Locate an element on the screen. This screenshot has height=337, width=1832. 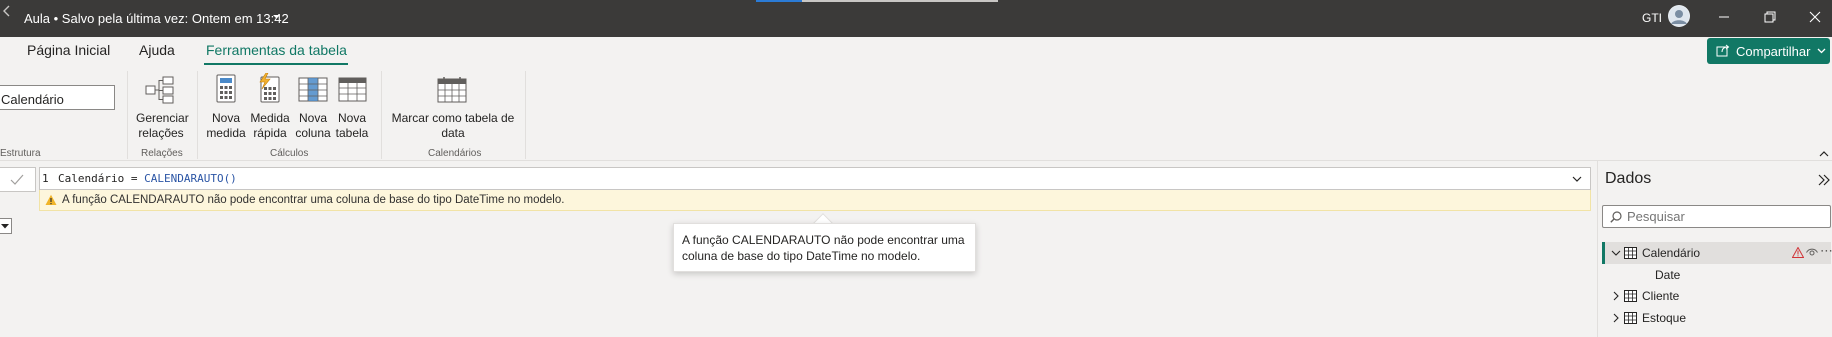
nova-coluna-label-1: Nova is located at coordinates (312, 118).